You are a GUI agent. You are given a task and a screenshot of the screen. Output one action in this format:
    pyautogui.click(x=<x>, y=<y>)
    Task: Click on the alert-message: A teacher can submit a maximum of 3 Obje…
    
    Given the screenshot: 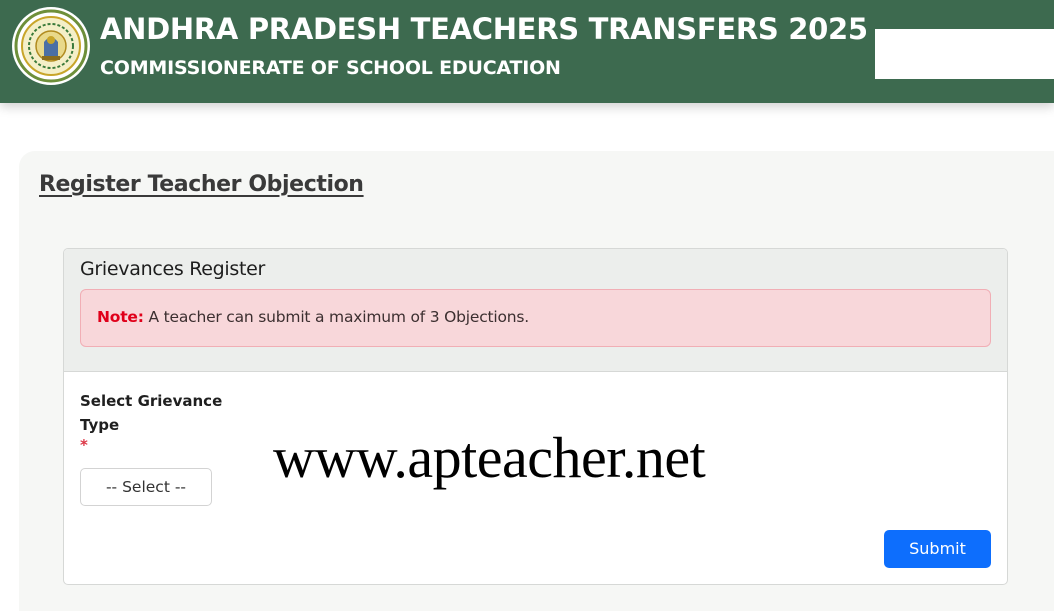 What is the action you would take?
    pyautogui.click(x=339, y=317)
    